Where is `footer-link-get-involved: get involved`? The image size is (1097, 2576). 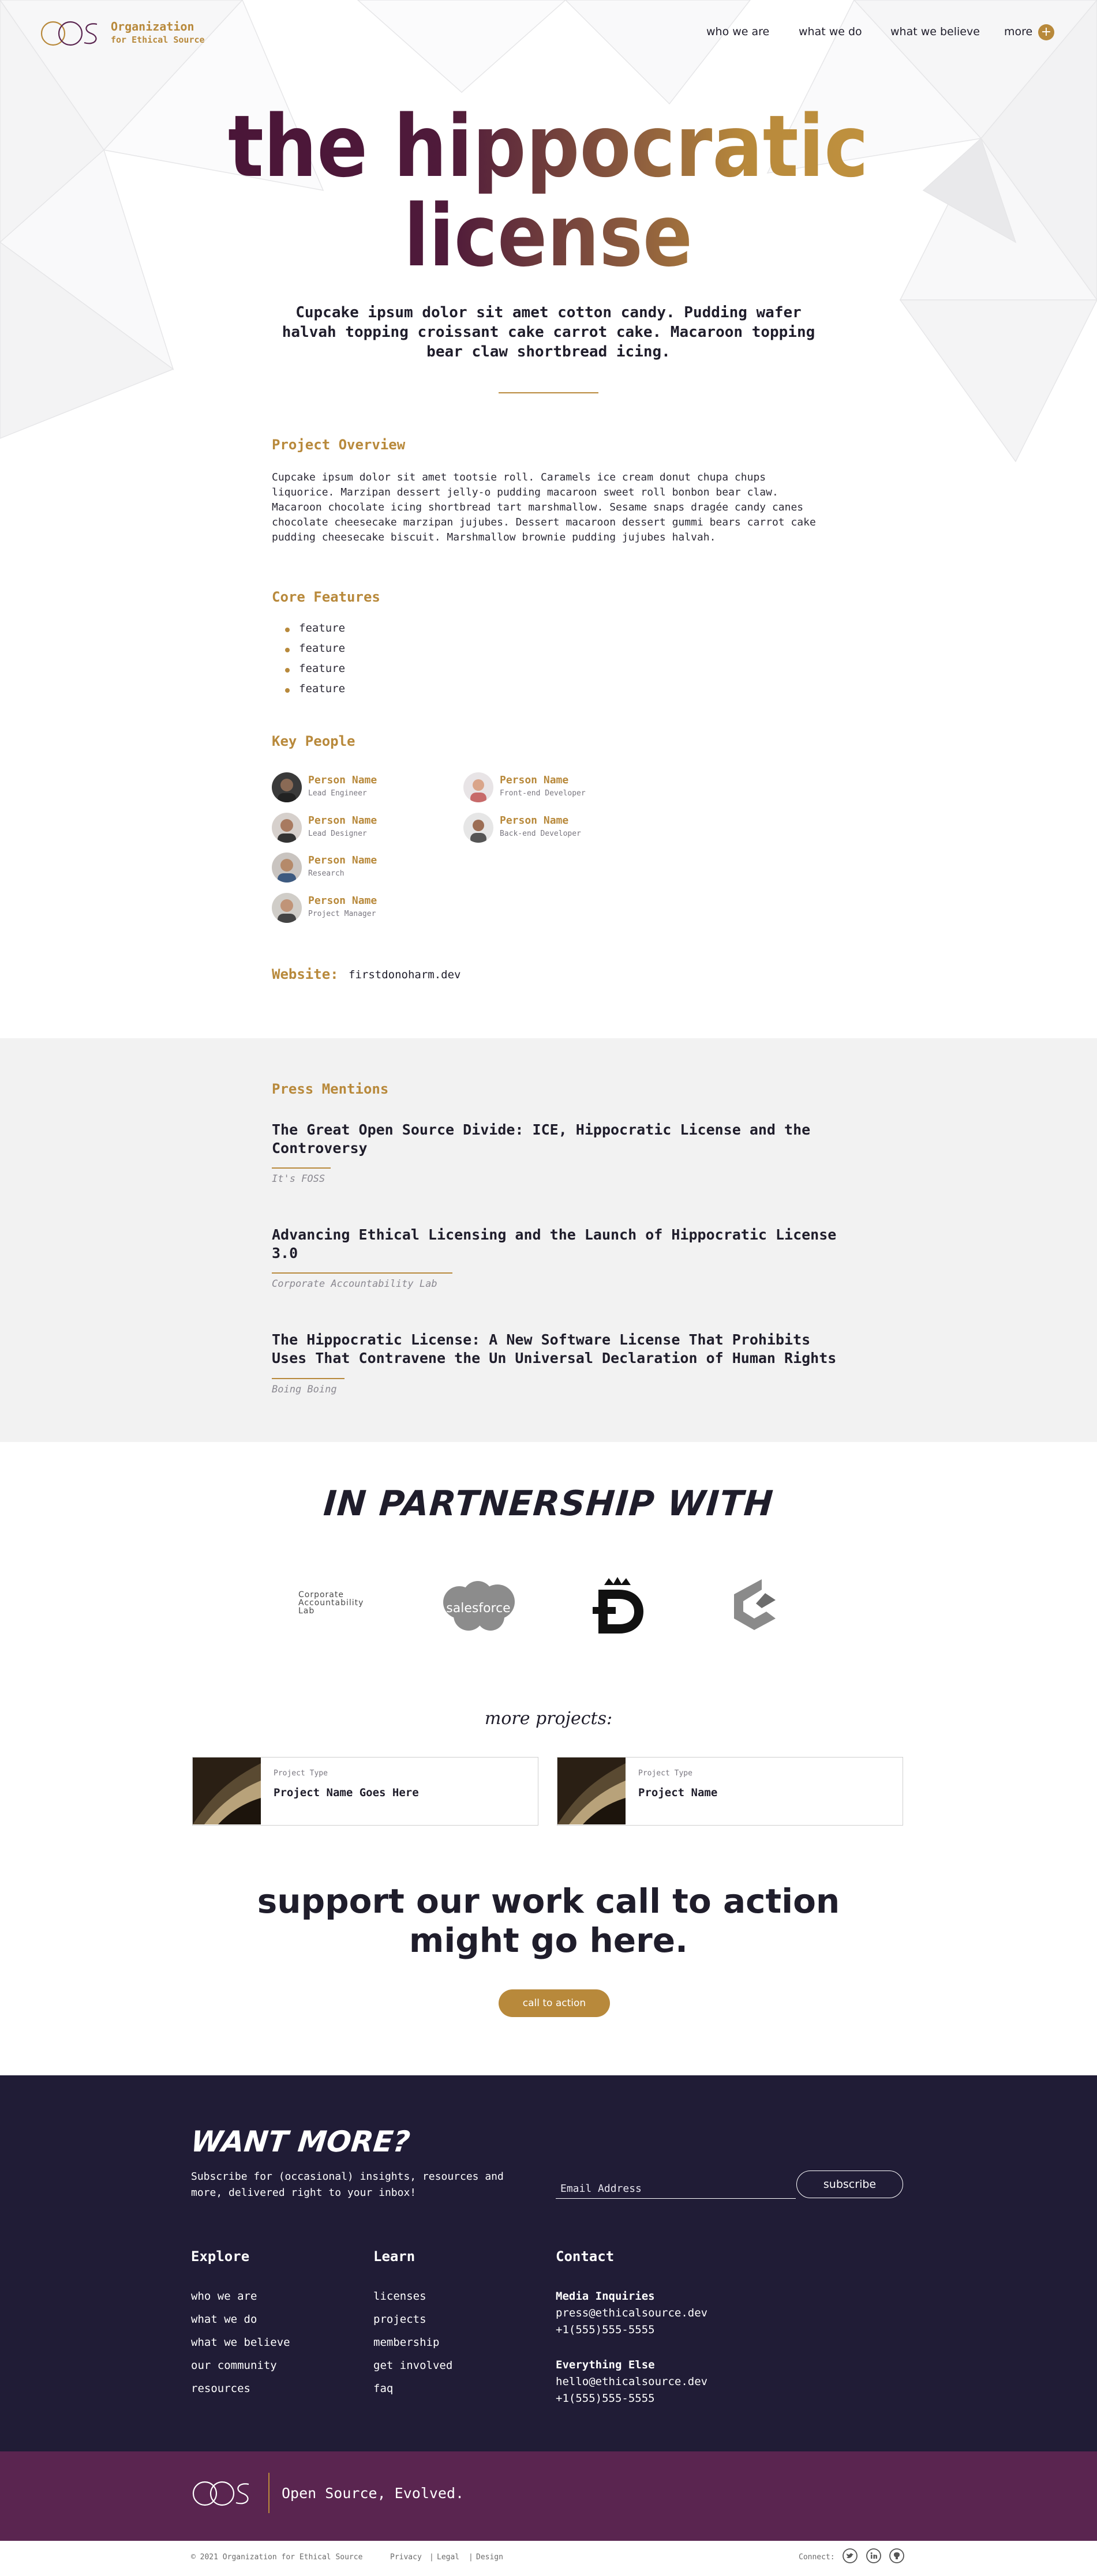
footer-link-get-involved: get involved is located at coordinates (412, 2365).